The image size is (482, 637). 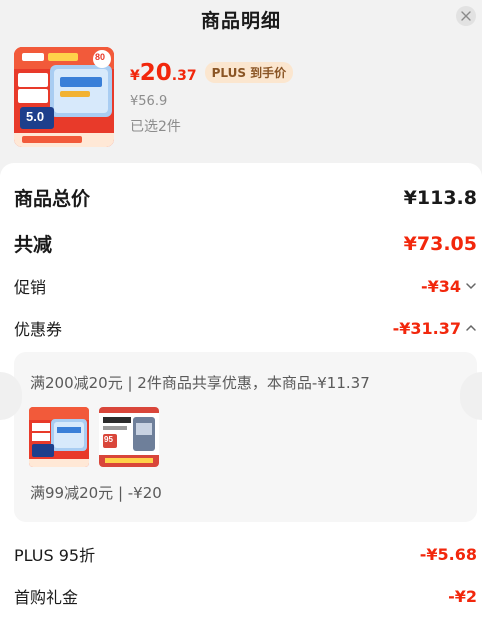 I want to click on chevron-down-icon, so click(x=471, y=286).